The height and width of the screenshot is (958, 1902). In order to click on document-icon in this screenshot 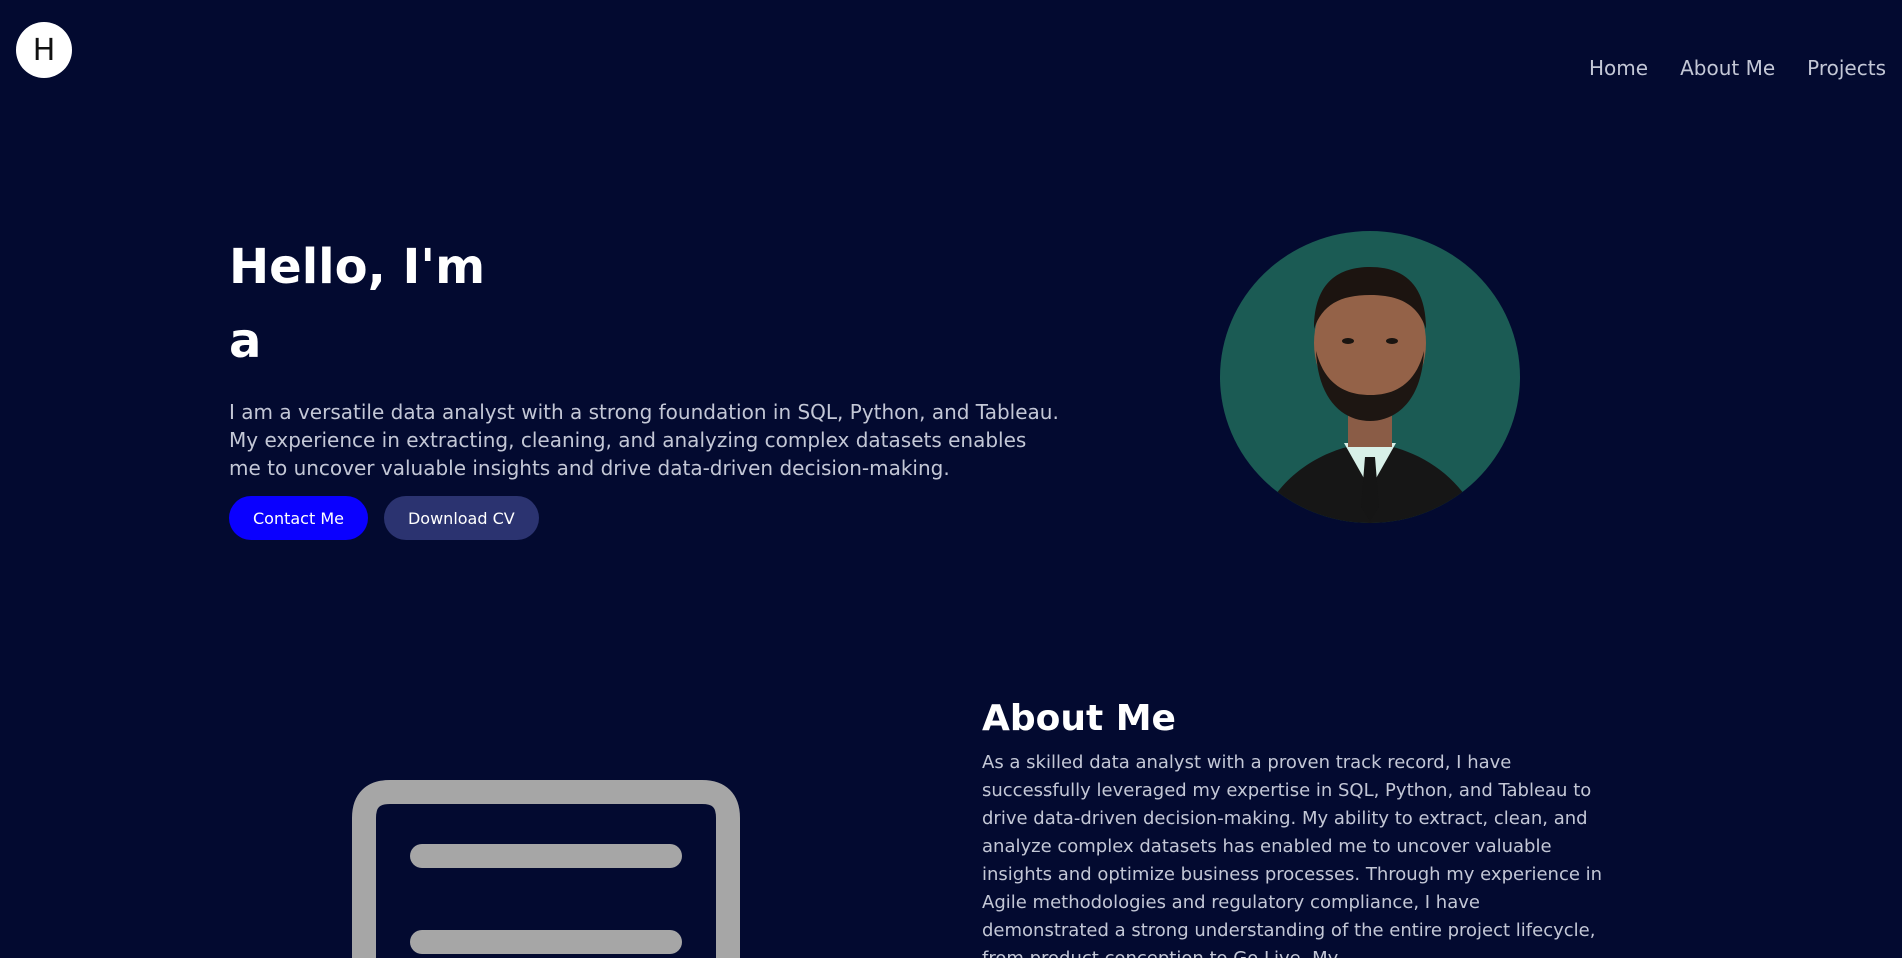, I will do `click(546, 869)`.